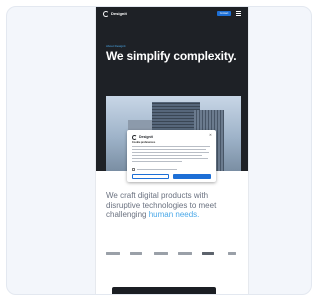 This screenshot has width=320, height=301. I want to click on intro-text-highlight: human needs., so click(174, 215).